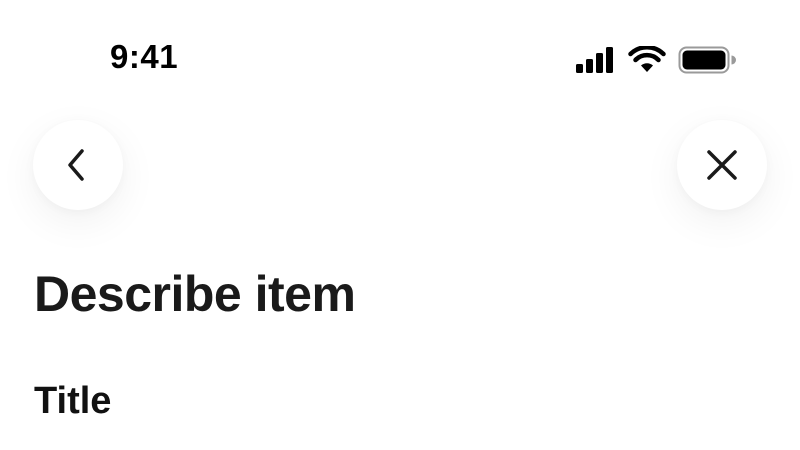  I want to click on chevron-left-icon, so click(76, 165).